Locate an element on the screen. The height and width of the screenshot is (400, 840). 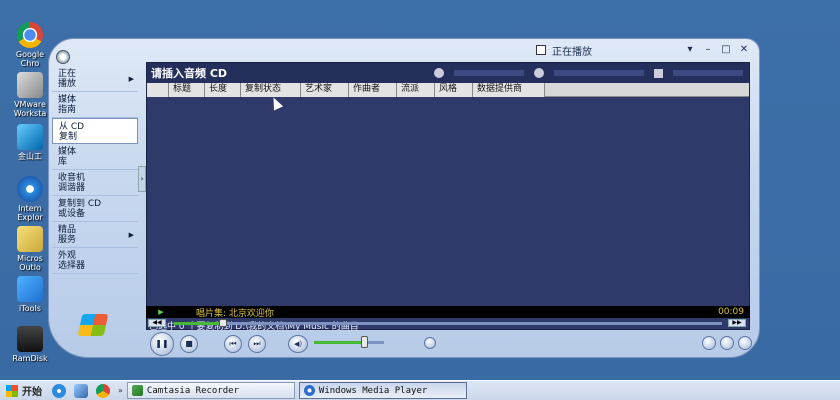
seek-forward-icon: ▶▶ is located at coordinates (737, 323).